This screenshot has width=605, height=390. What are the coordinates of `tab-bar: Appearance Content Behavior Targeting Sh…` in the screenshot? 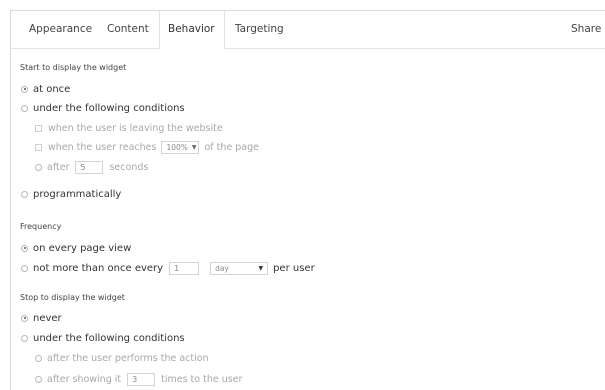 It's located at (308, 30).